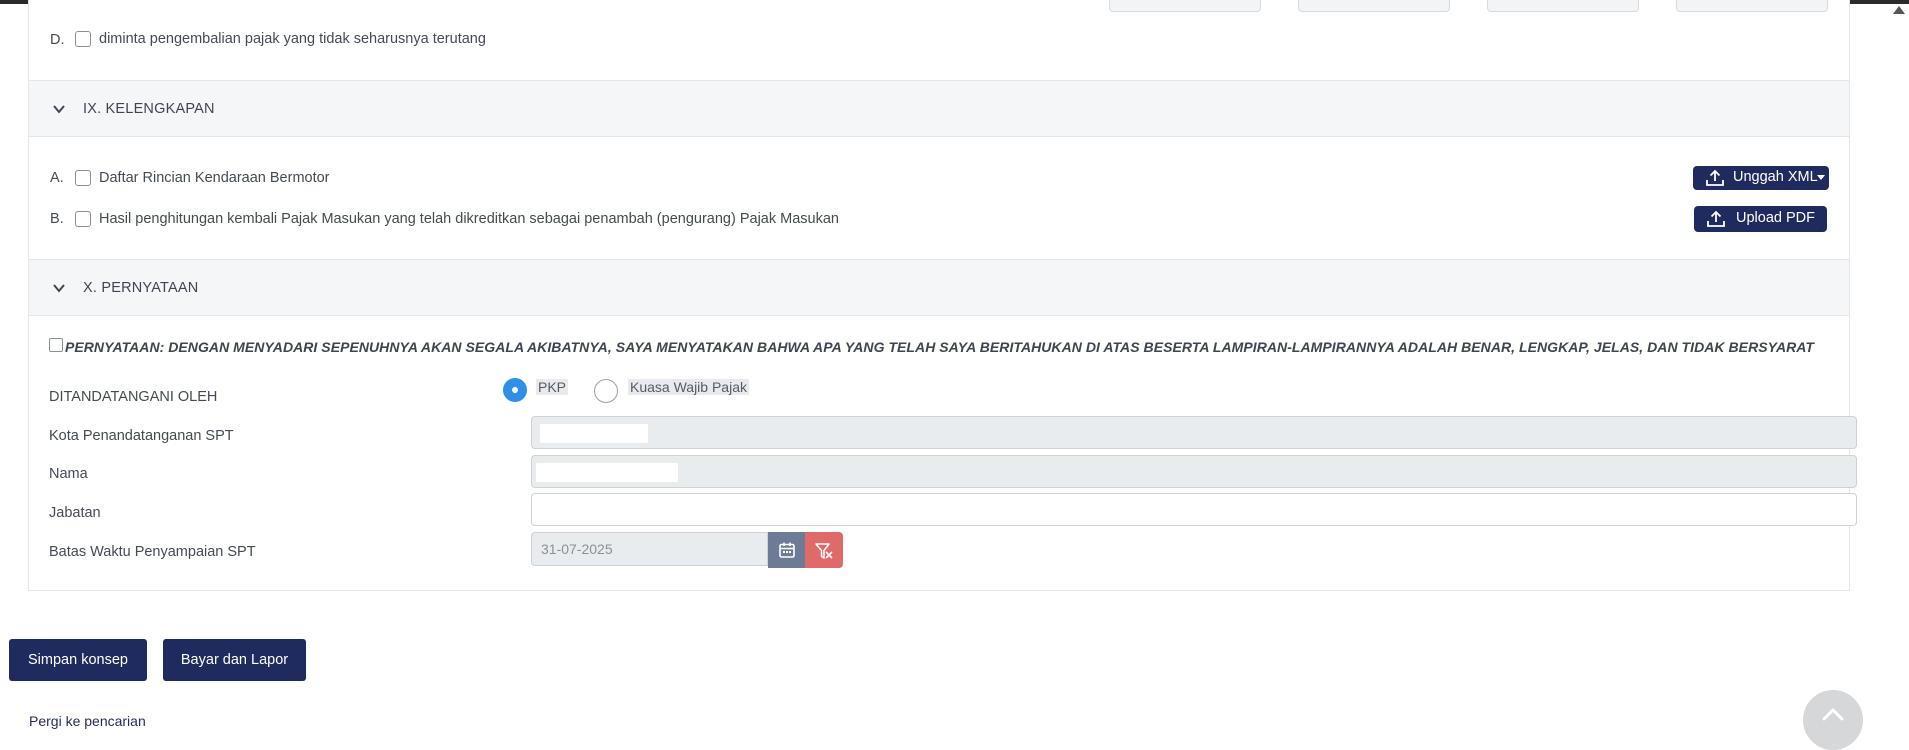 The image size is (1909, 750). I want to click on calendar-button, so click(787, 550).